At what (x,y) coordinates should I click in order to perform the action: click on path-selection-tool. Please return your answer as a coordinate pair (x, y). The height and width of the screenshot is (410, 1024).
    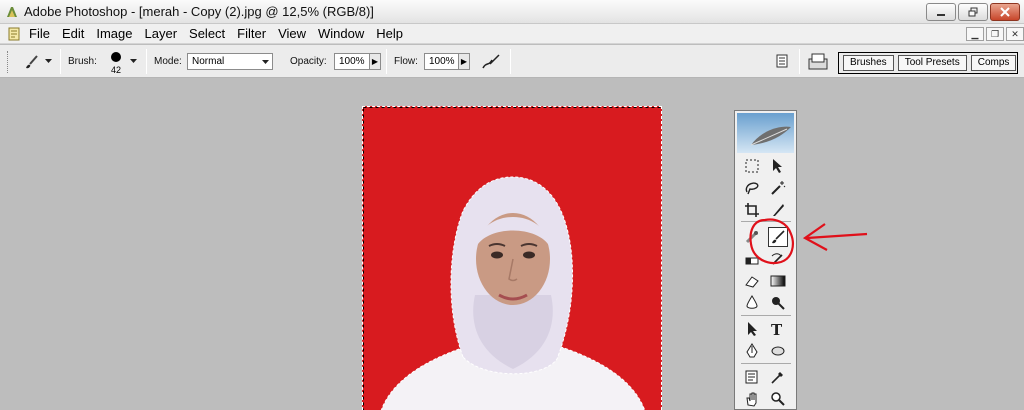
    Looking at the image, I should click on (752, 329).